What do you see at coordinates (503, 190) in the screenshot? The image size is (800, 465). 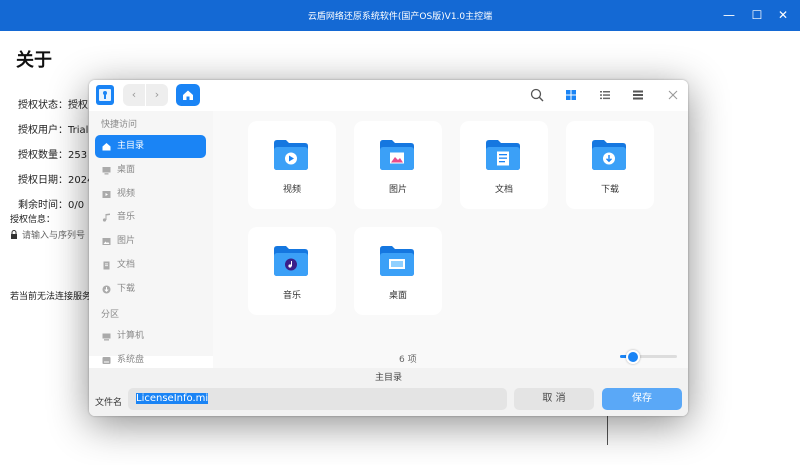 I see `folder-label: 文档` at bounding box center [503, 190].